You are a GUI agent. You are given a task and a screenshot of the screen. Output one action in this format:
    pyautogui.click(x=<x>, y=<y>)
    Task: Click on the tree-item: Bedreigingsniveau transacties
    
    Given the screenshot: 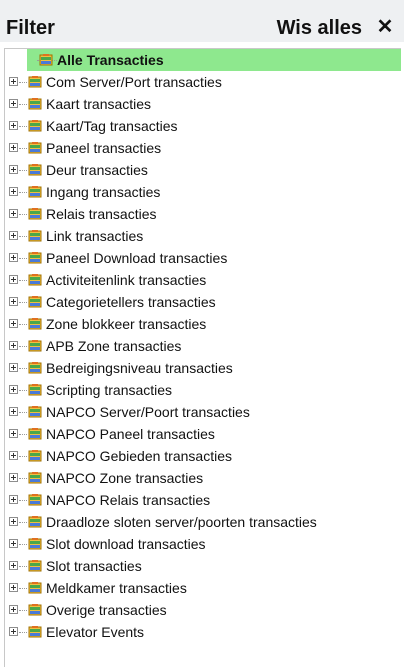 What is the action you would take?
    pyautogui.click(x=203, y=368)
    